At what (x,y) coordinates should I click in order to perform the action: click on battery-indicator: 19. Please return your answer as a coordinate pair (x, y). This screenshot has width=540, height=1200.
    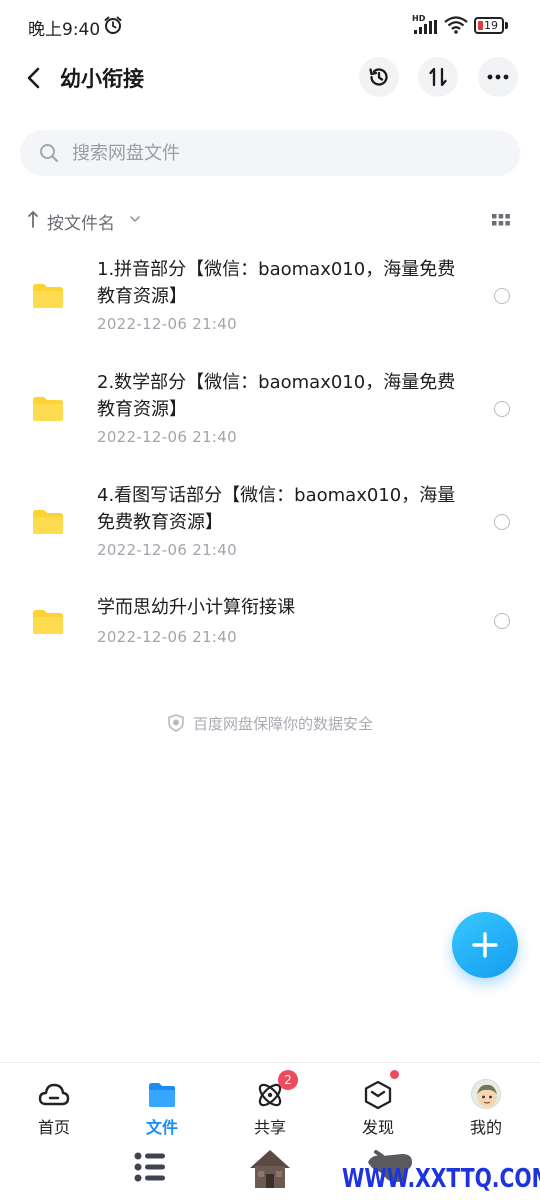
    Looking at the image, I should click on (491, 25).